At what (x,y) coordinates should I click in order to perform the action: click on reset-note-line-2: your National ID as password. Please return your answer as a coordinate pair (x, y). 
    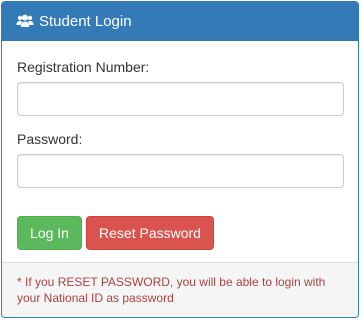
    Looking at the image, I should click on (95, 298).